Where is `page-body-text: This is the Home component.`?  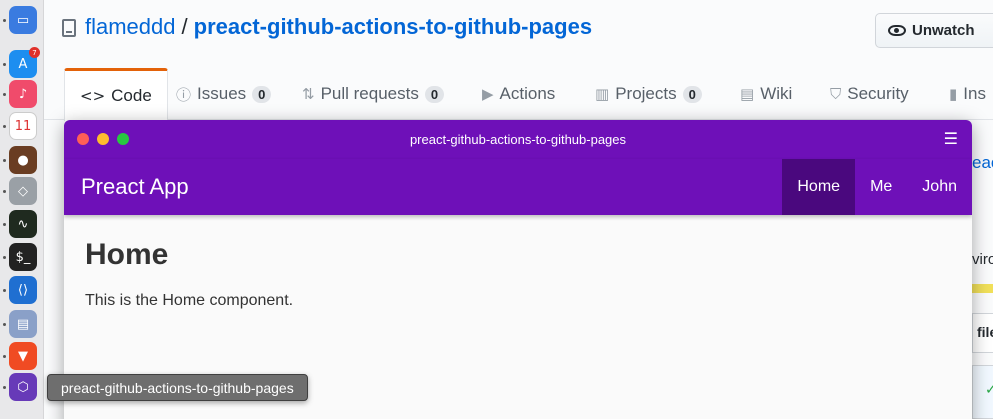
page-body-text: This is the Home component. is located at coordinates (189, 300).